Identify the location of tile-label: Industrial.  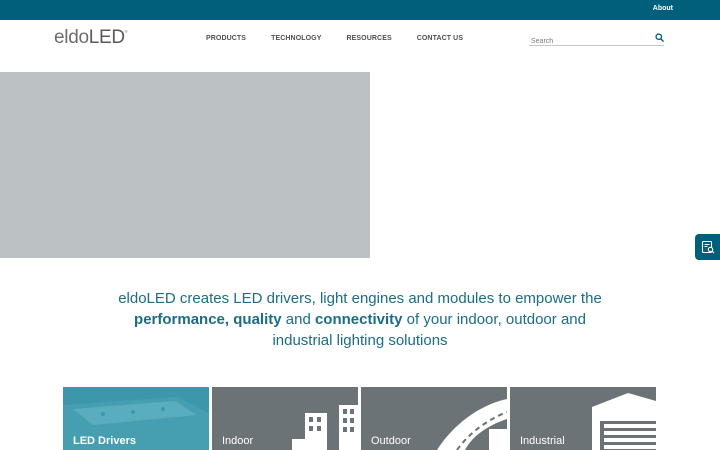
(542, 441).